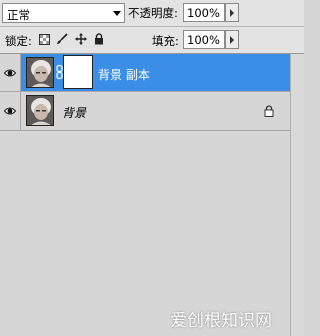  I want to click on opacity-label: 不透明度:, so click(153, 13).